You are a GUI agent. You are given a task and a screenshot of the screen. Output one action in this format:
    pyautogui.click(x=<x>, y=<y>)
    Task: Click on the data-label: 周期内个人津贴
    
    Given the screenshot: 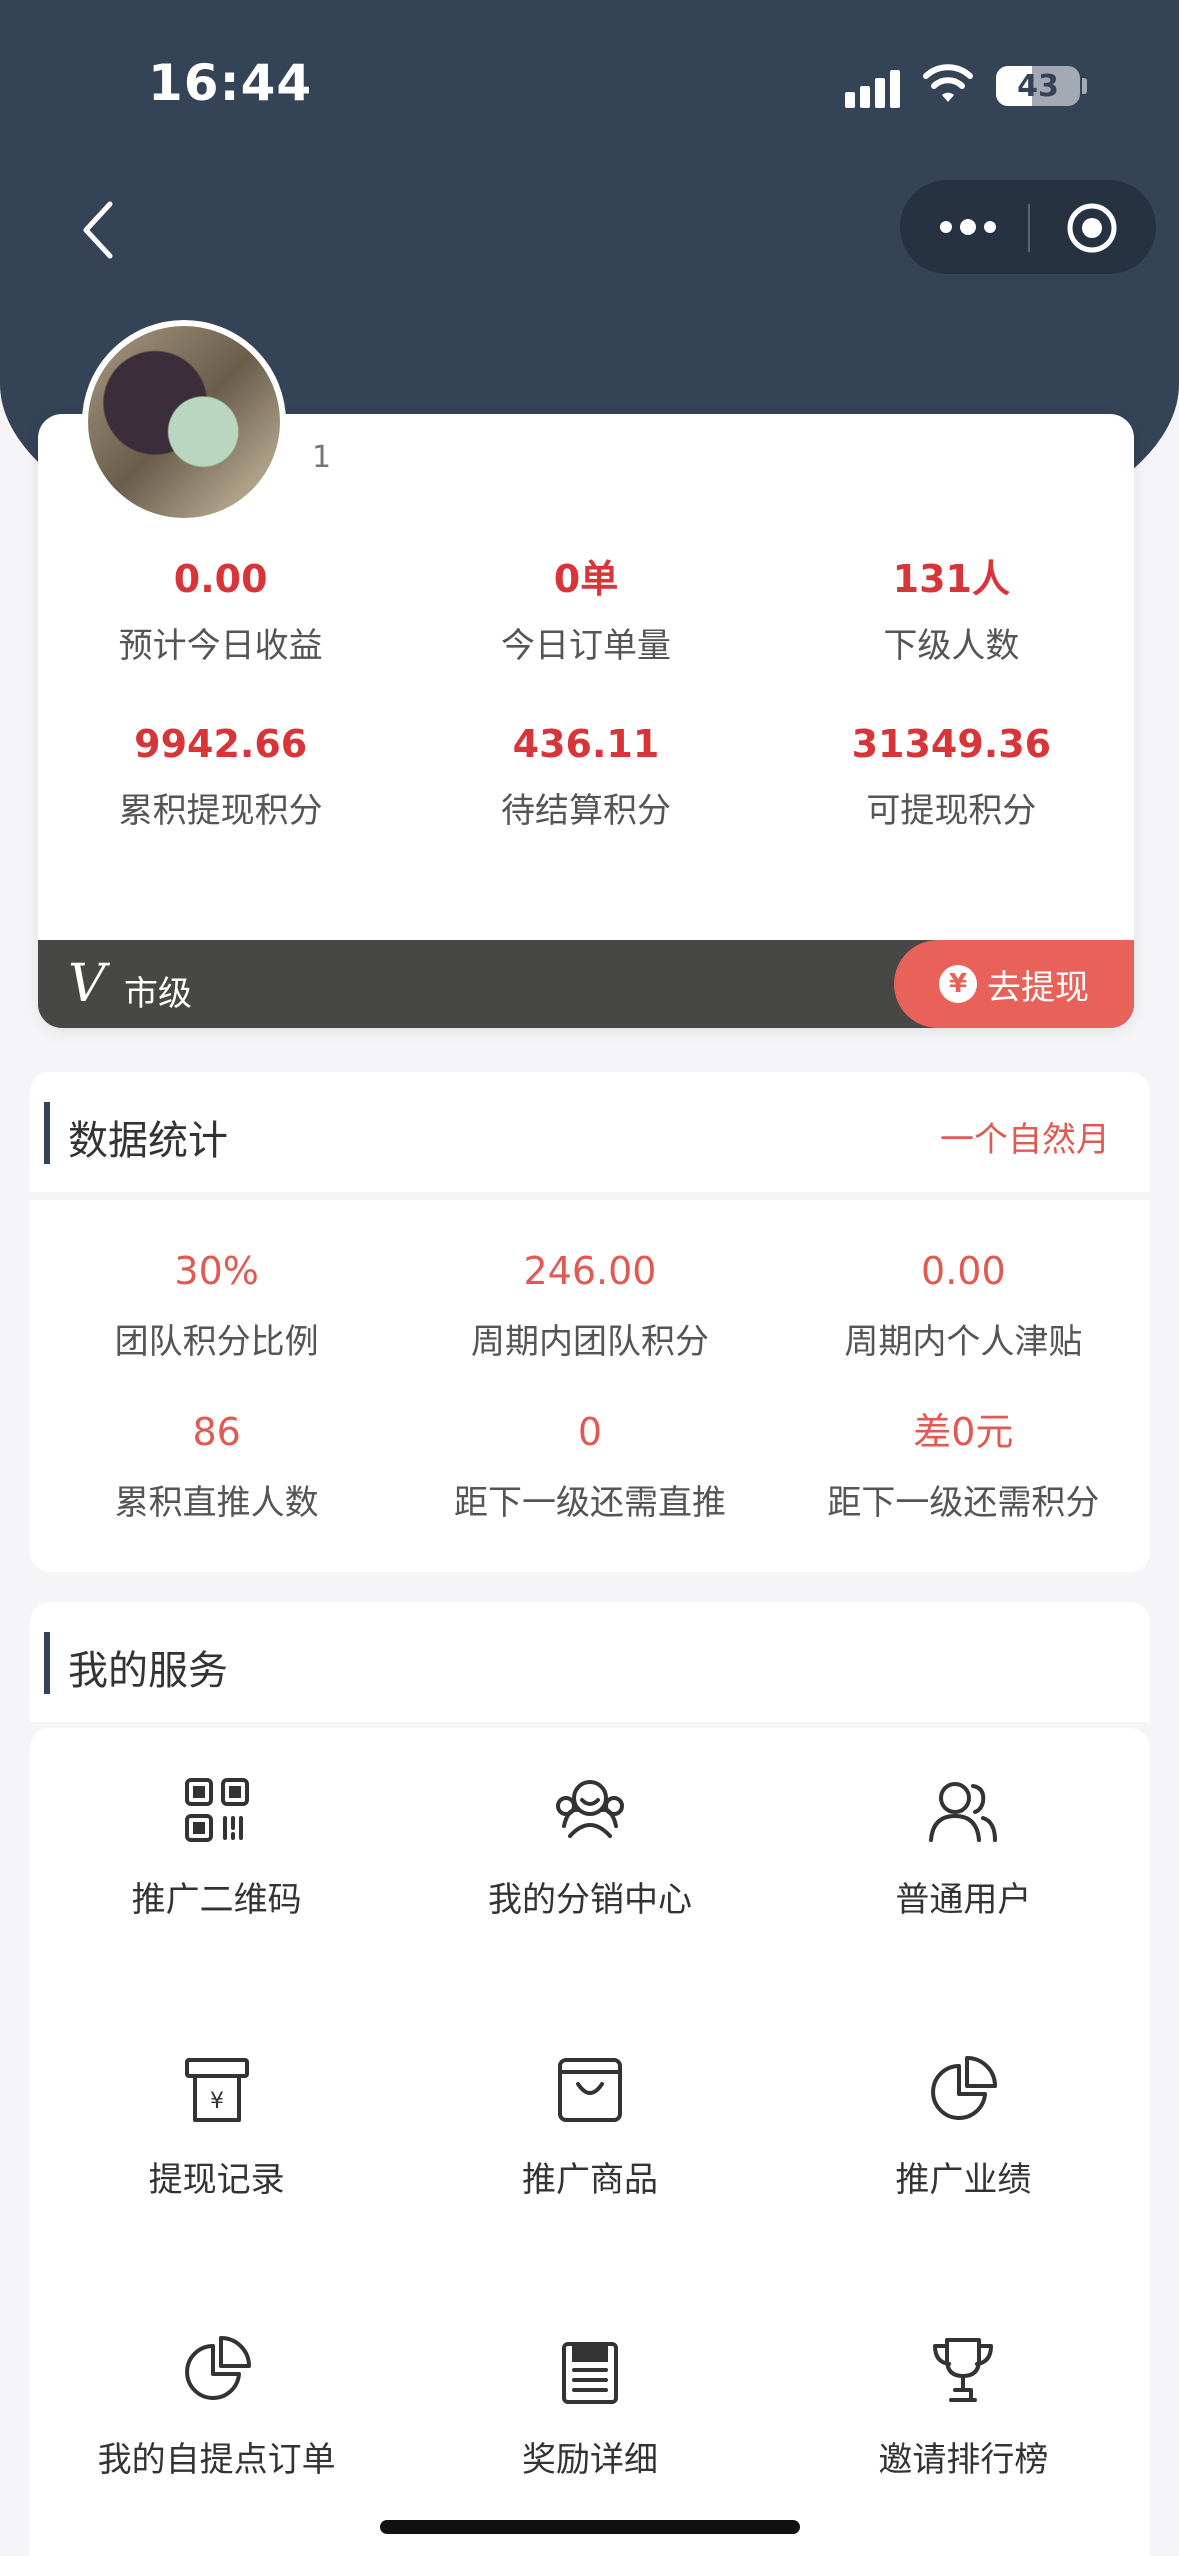 What is the action you would take?
    pyautogui.click(x=963, y=1342)
    